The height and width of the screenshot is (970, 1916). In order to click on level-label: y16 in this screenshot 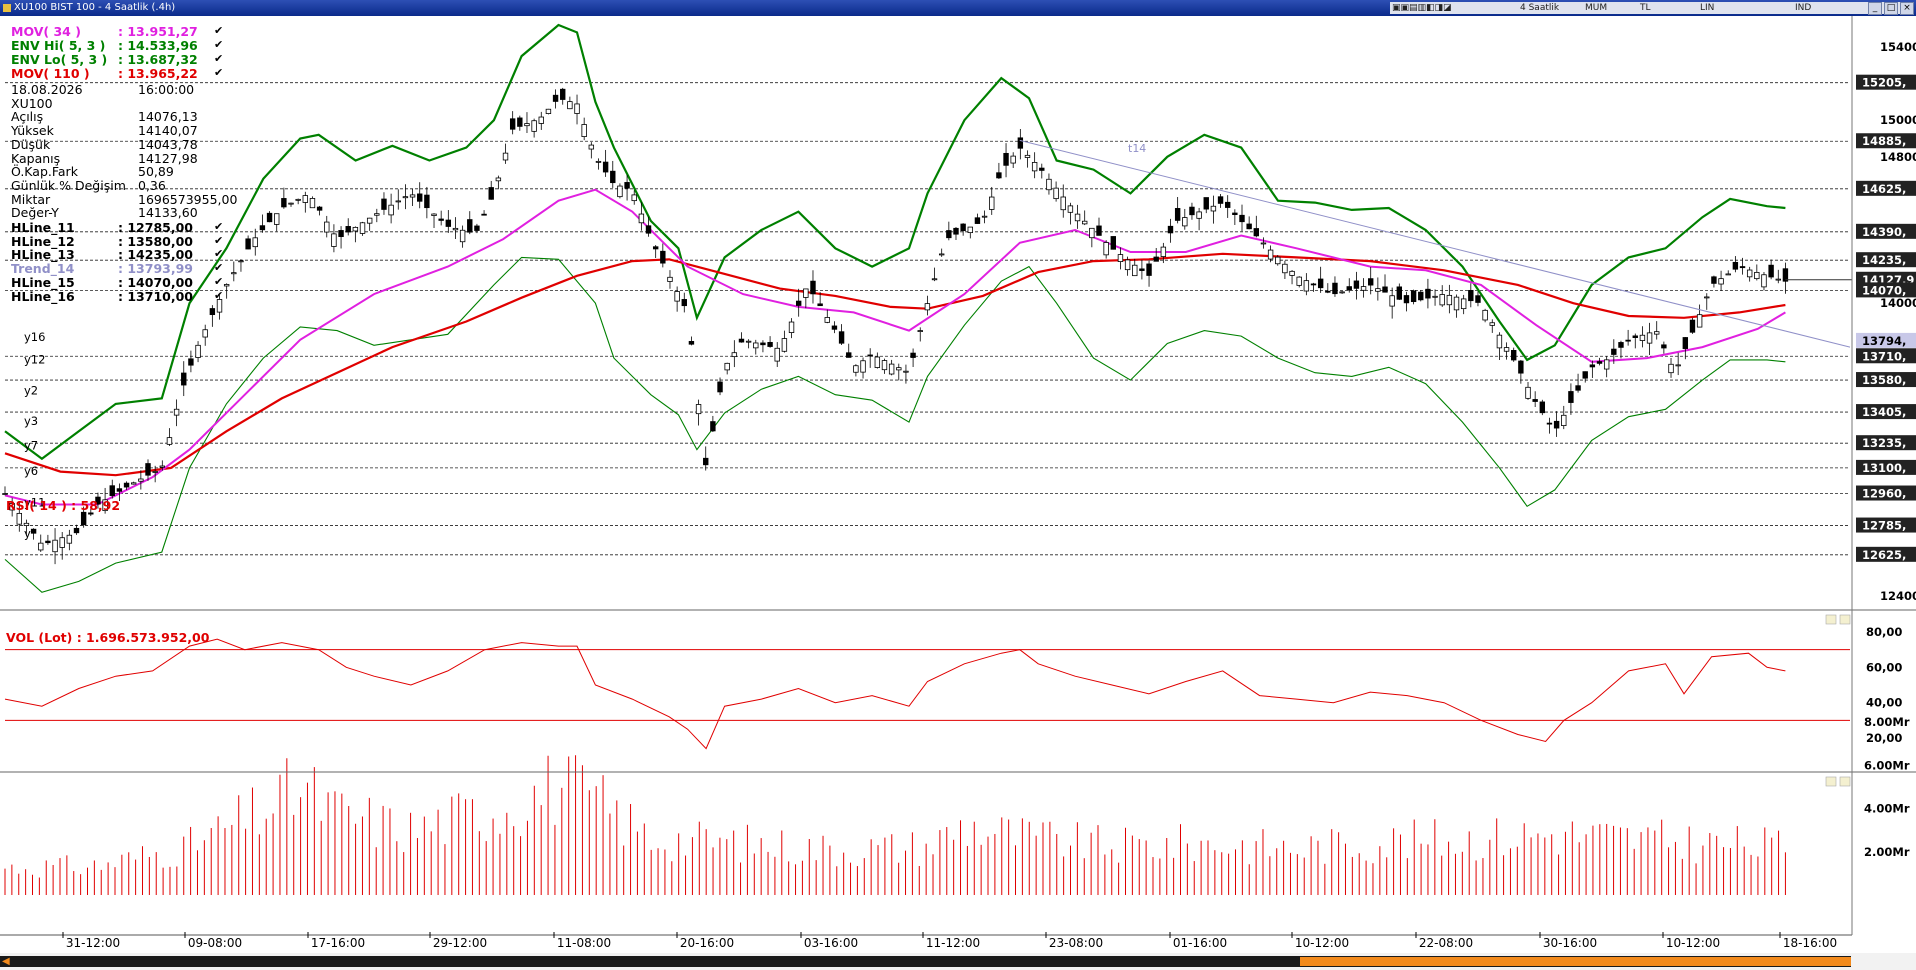, I will do `click(34, 337)`.